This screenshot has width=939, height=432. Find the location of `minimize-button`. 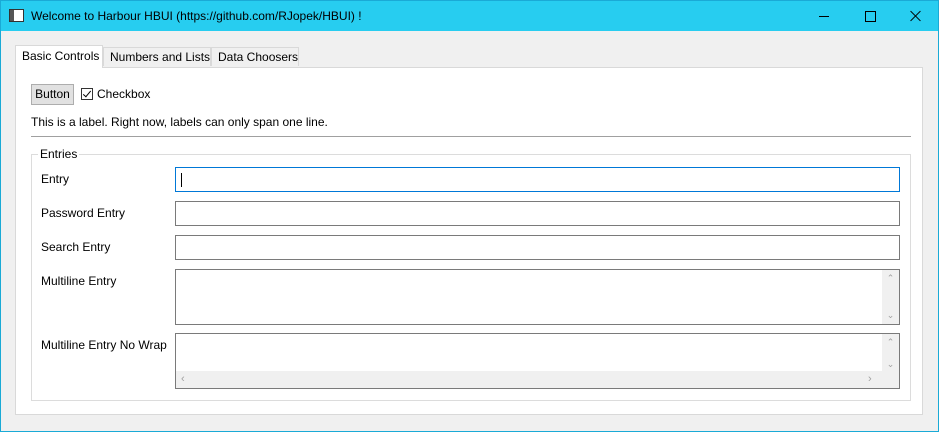

minimize-button is located at coordinates (824, 16).